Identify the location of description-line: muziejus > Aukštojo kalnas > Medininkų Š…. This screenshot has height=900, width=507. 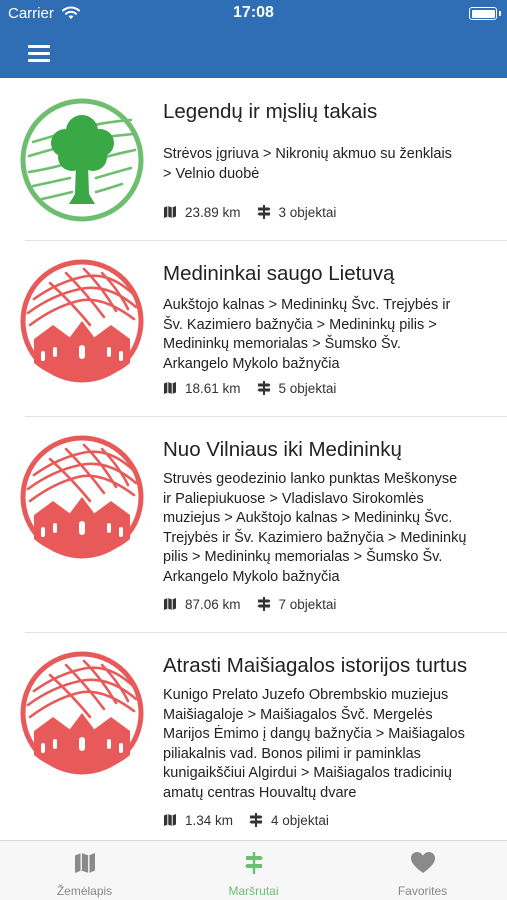
(308, 518).